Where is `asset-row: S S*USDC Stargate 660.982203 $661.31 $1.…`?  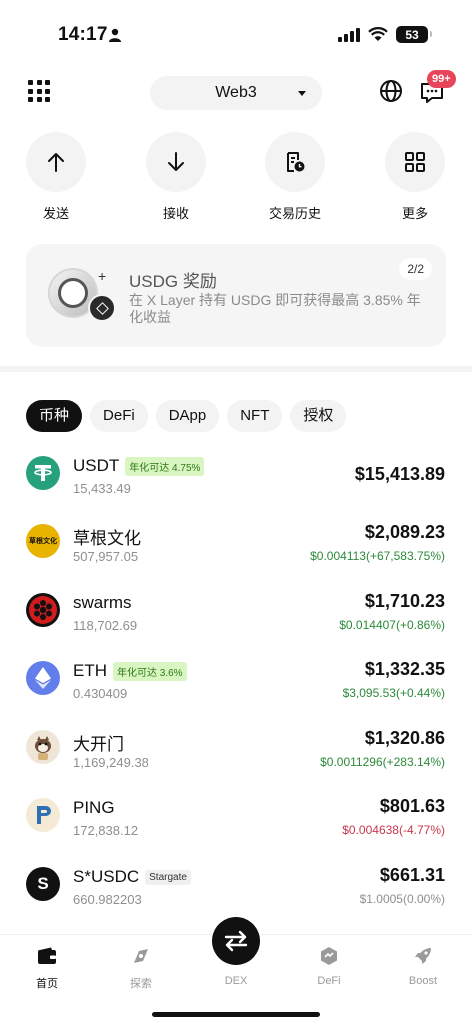
asset-row: S S*USDC Stargate 660.982203 $661.31 $1.… is located at coordinates (236, 885).